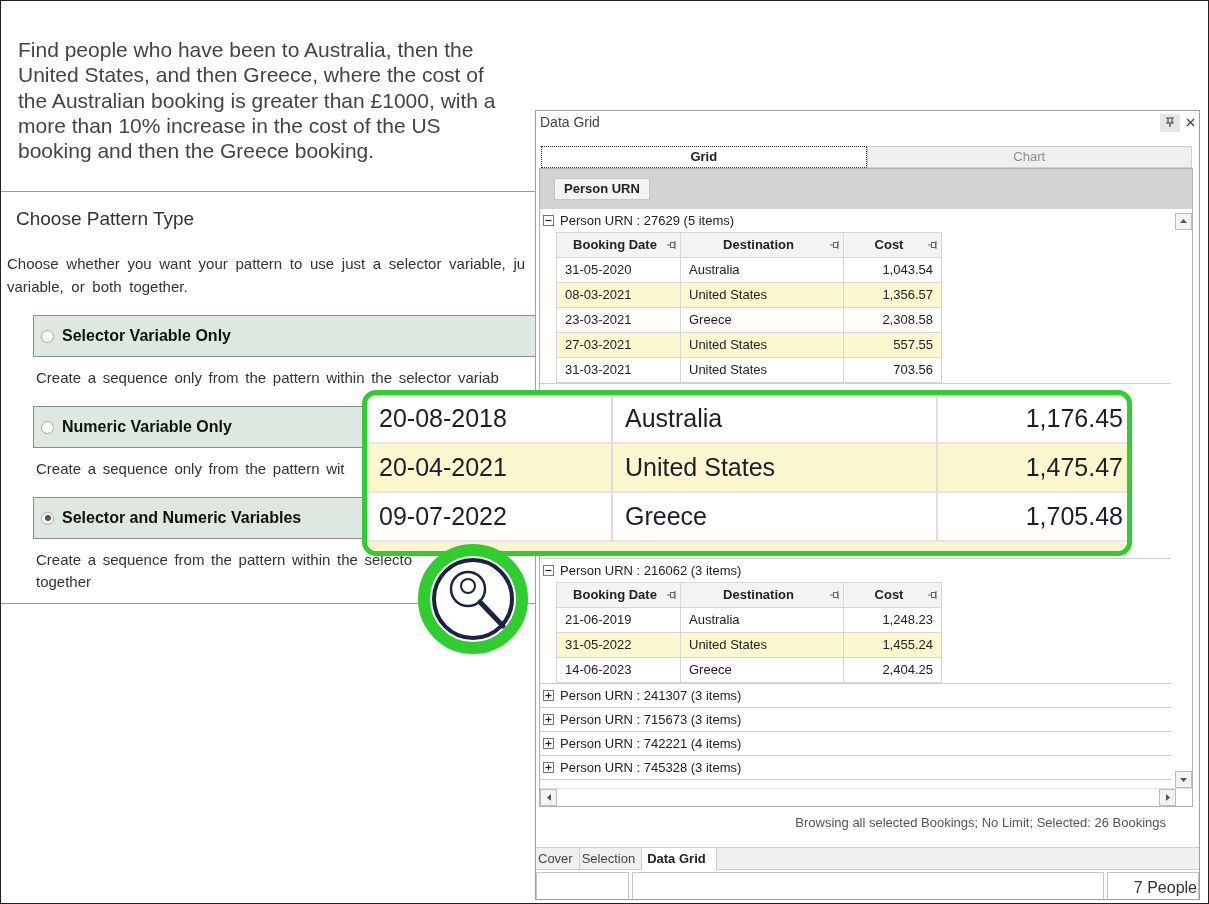  Describe the element at coordinates (893, 320) in the screenshot. I see `table-cell: 2,308.58` at that location.